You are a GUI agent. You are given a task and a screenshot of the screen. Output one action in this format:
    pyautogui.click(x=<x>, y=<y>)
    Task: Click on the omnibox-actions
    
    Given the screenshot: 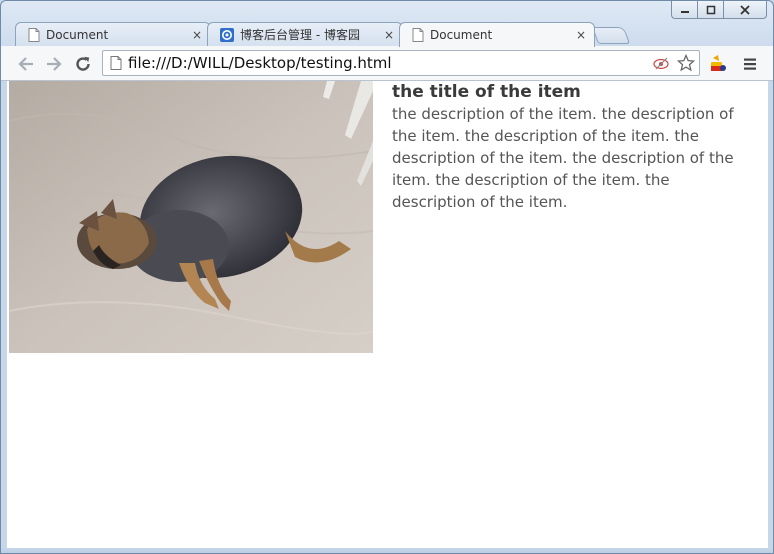 What is the action you would take?
    pyautogui.click(x=674, y=63)
    